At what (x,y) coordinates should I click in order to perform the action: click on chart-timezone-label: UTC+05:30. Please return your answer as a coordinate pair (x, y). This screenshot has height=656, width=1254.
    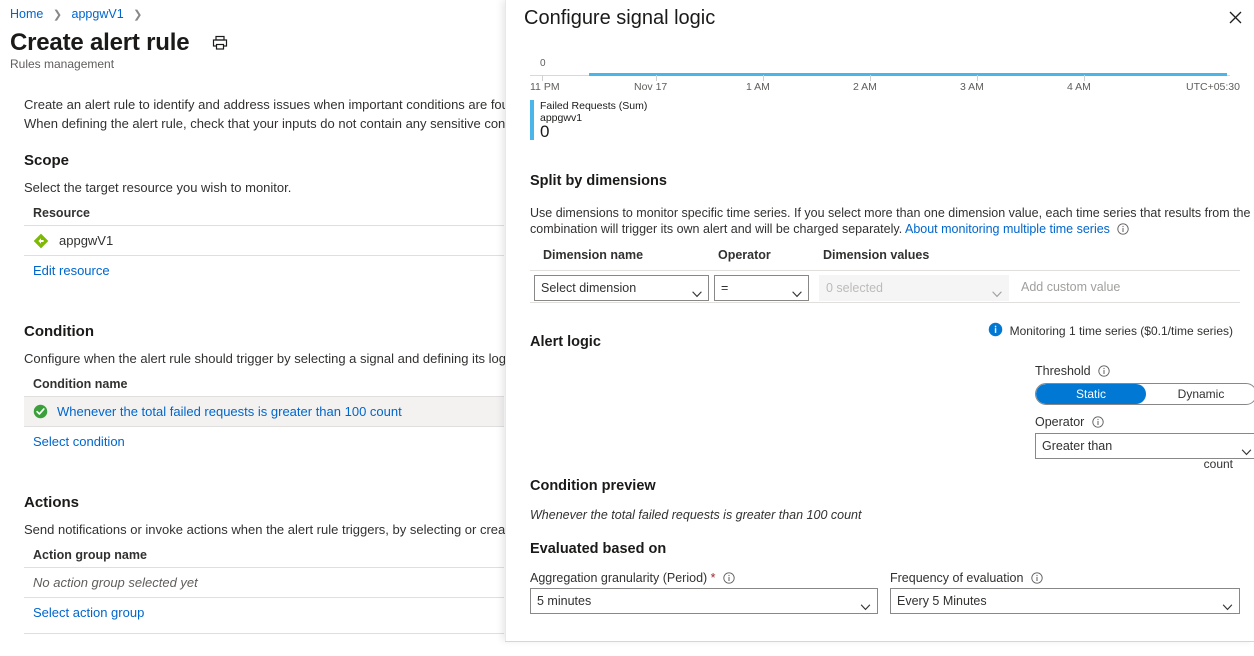
    Looking at the image, I should click on (1213, 87).